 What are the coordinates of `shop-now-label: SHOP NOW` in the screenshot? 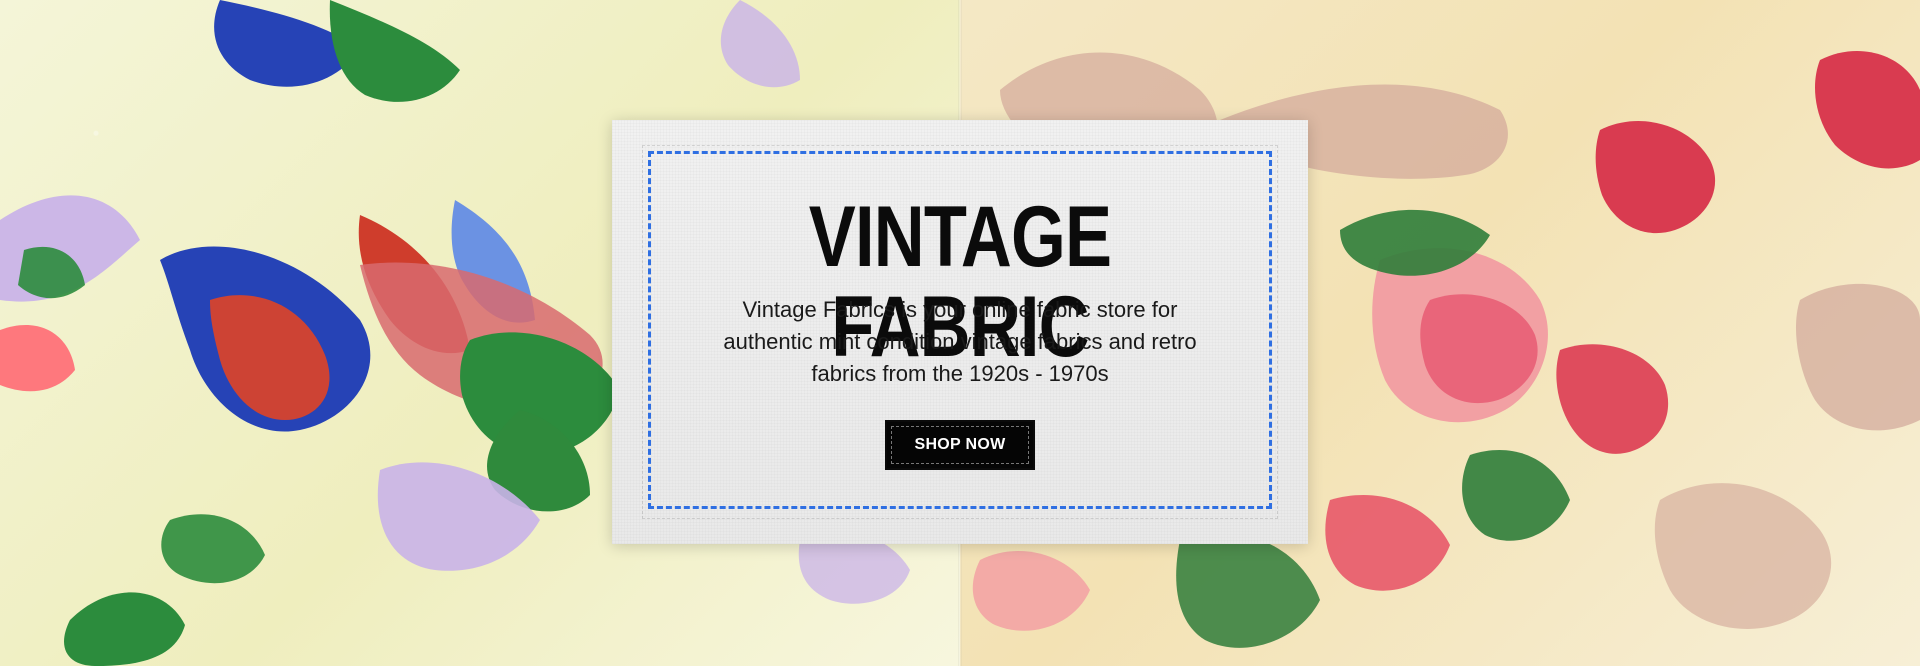 It's located at (960, 444).